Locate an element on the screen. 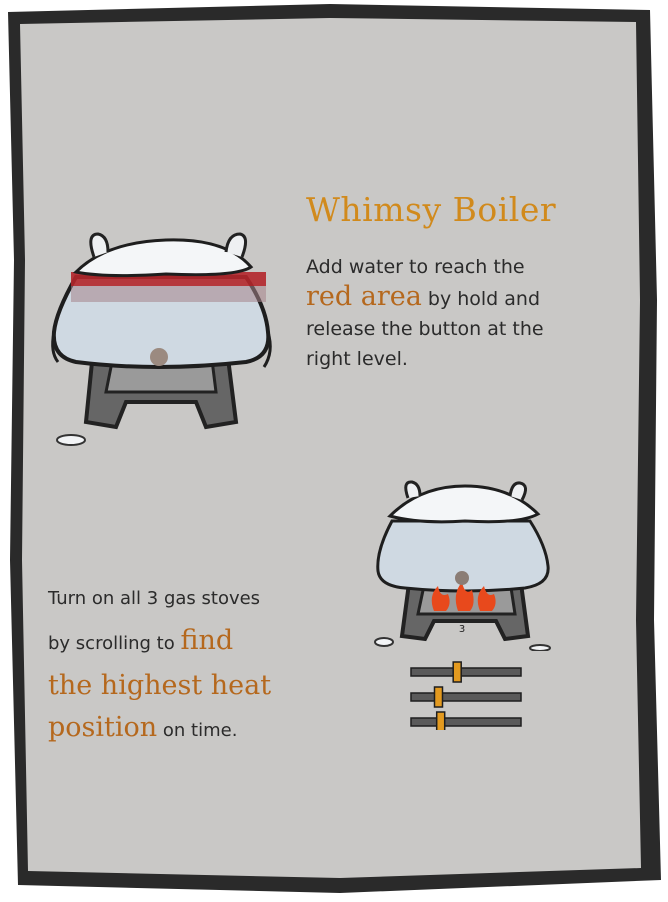 This screenshot has height=902, width=668. instruction2-line2: by scrolling to find is located at coordinates (198, 642).